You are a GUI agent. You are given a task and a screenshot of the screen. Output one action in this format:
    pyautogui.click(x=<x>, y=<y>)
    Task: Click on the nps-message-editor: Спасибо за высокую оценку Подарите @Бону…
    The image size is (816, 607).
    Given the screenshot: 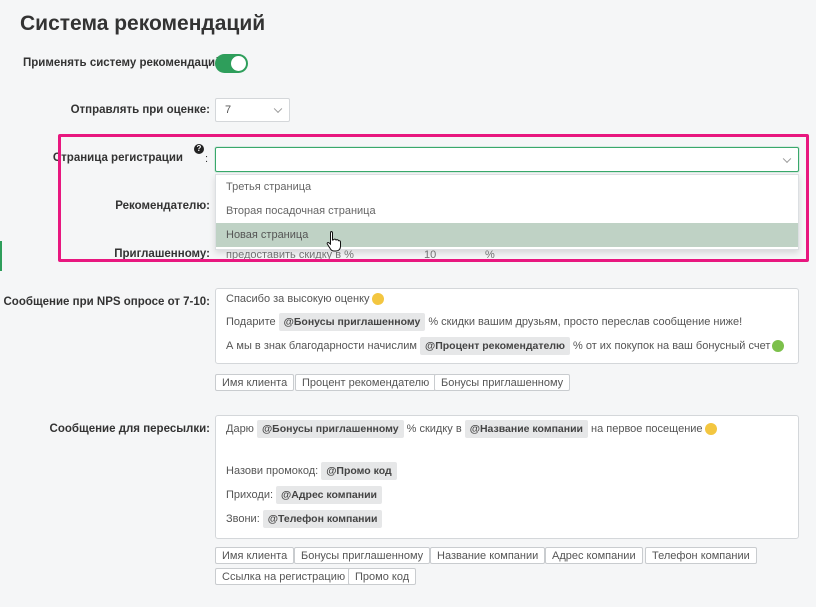 What is the action you would take?
    pyautogui.click(x=507, y=326)
    